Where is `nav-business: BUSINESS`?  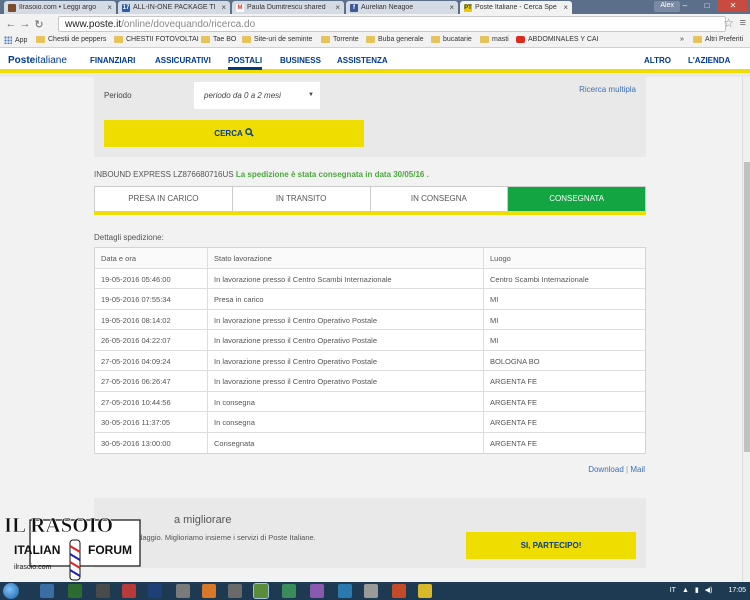 nav-business: BUSINESS is located at coordinates (300, 60).